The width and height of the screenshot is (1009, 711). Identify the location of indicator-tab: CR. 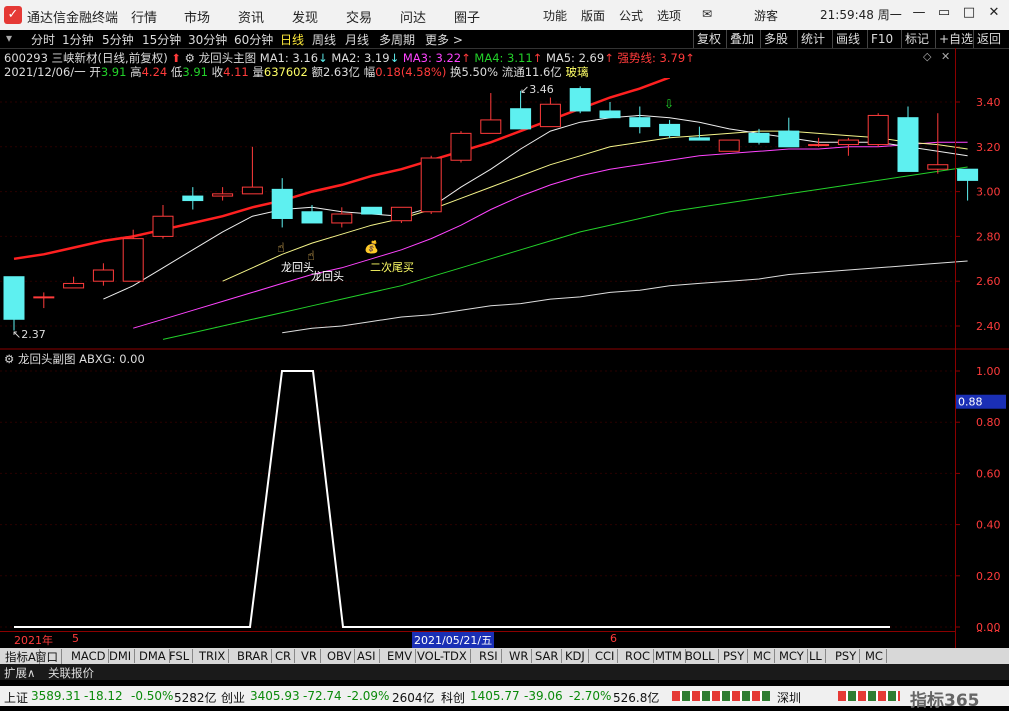
(284, 656).